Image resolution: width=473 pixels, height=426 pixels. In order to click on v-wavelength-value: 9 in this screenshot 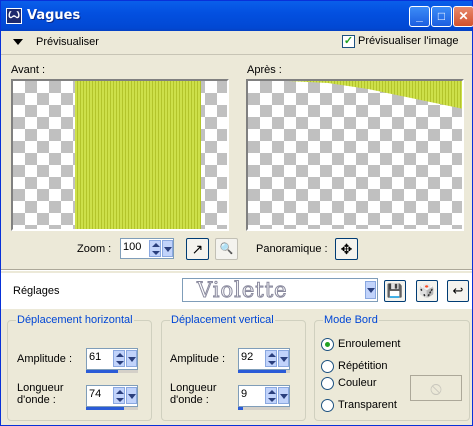, I will do `click(244, 394)`.